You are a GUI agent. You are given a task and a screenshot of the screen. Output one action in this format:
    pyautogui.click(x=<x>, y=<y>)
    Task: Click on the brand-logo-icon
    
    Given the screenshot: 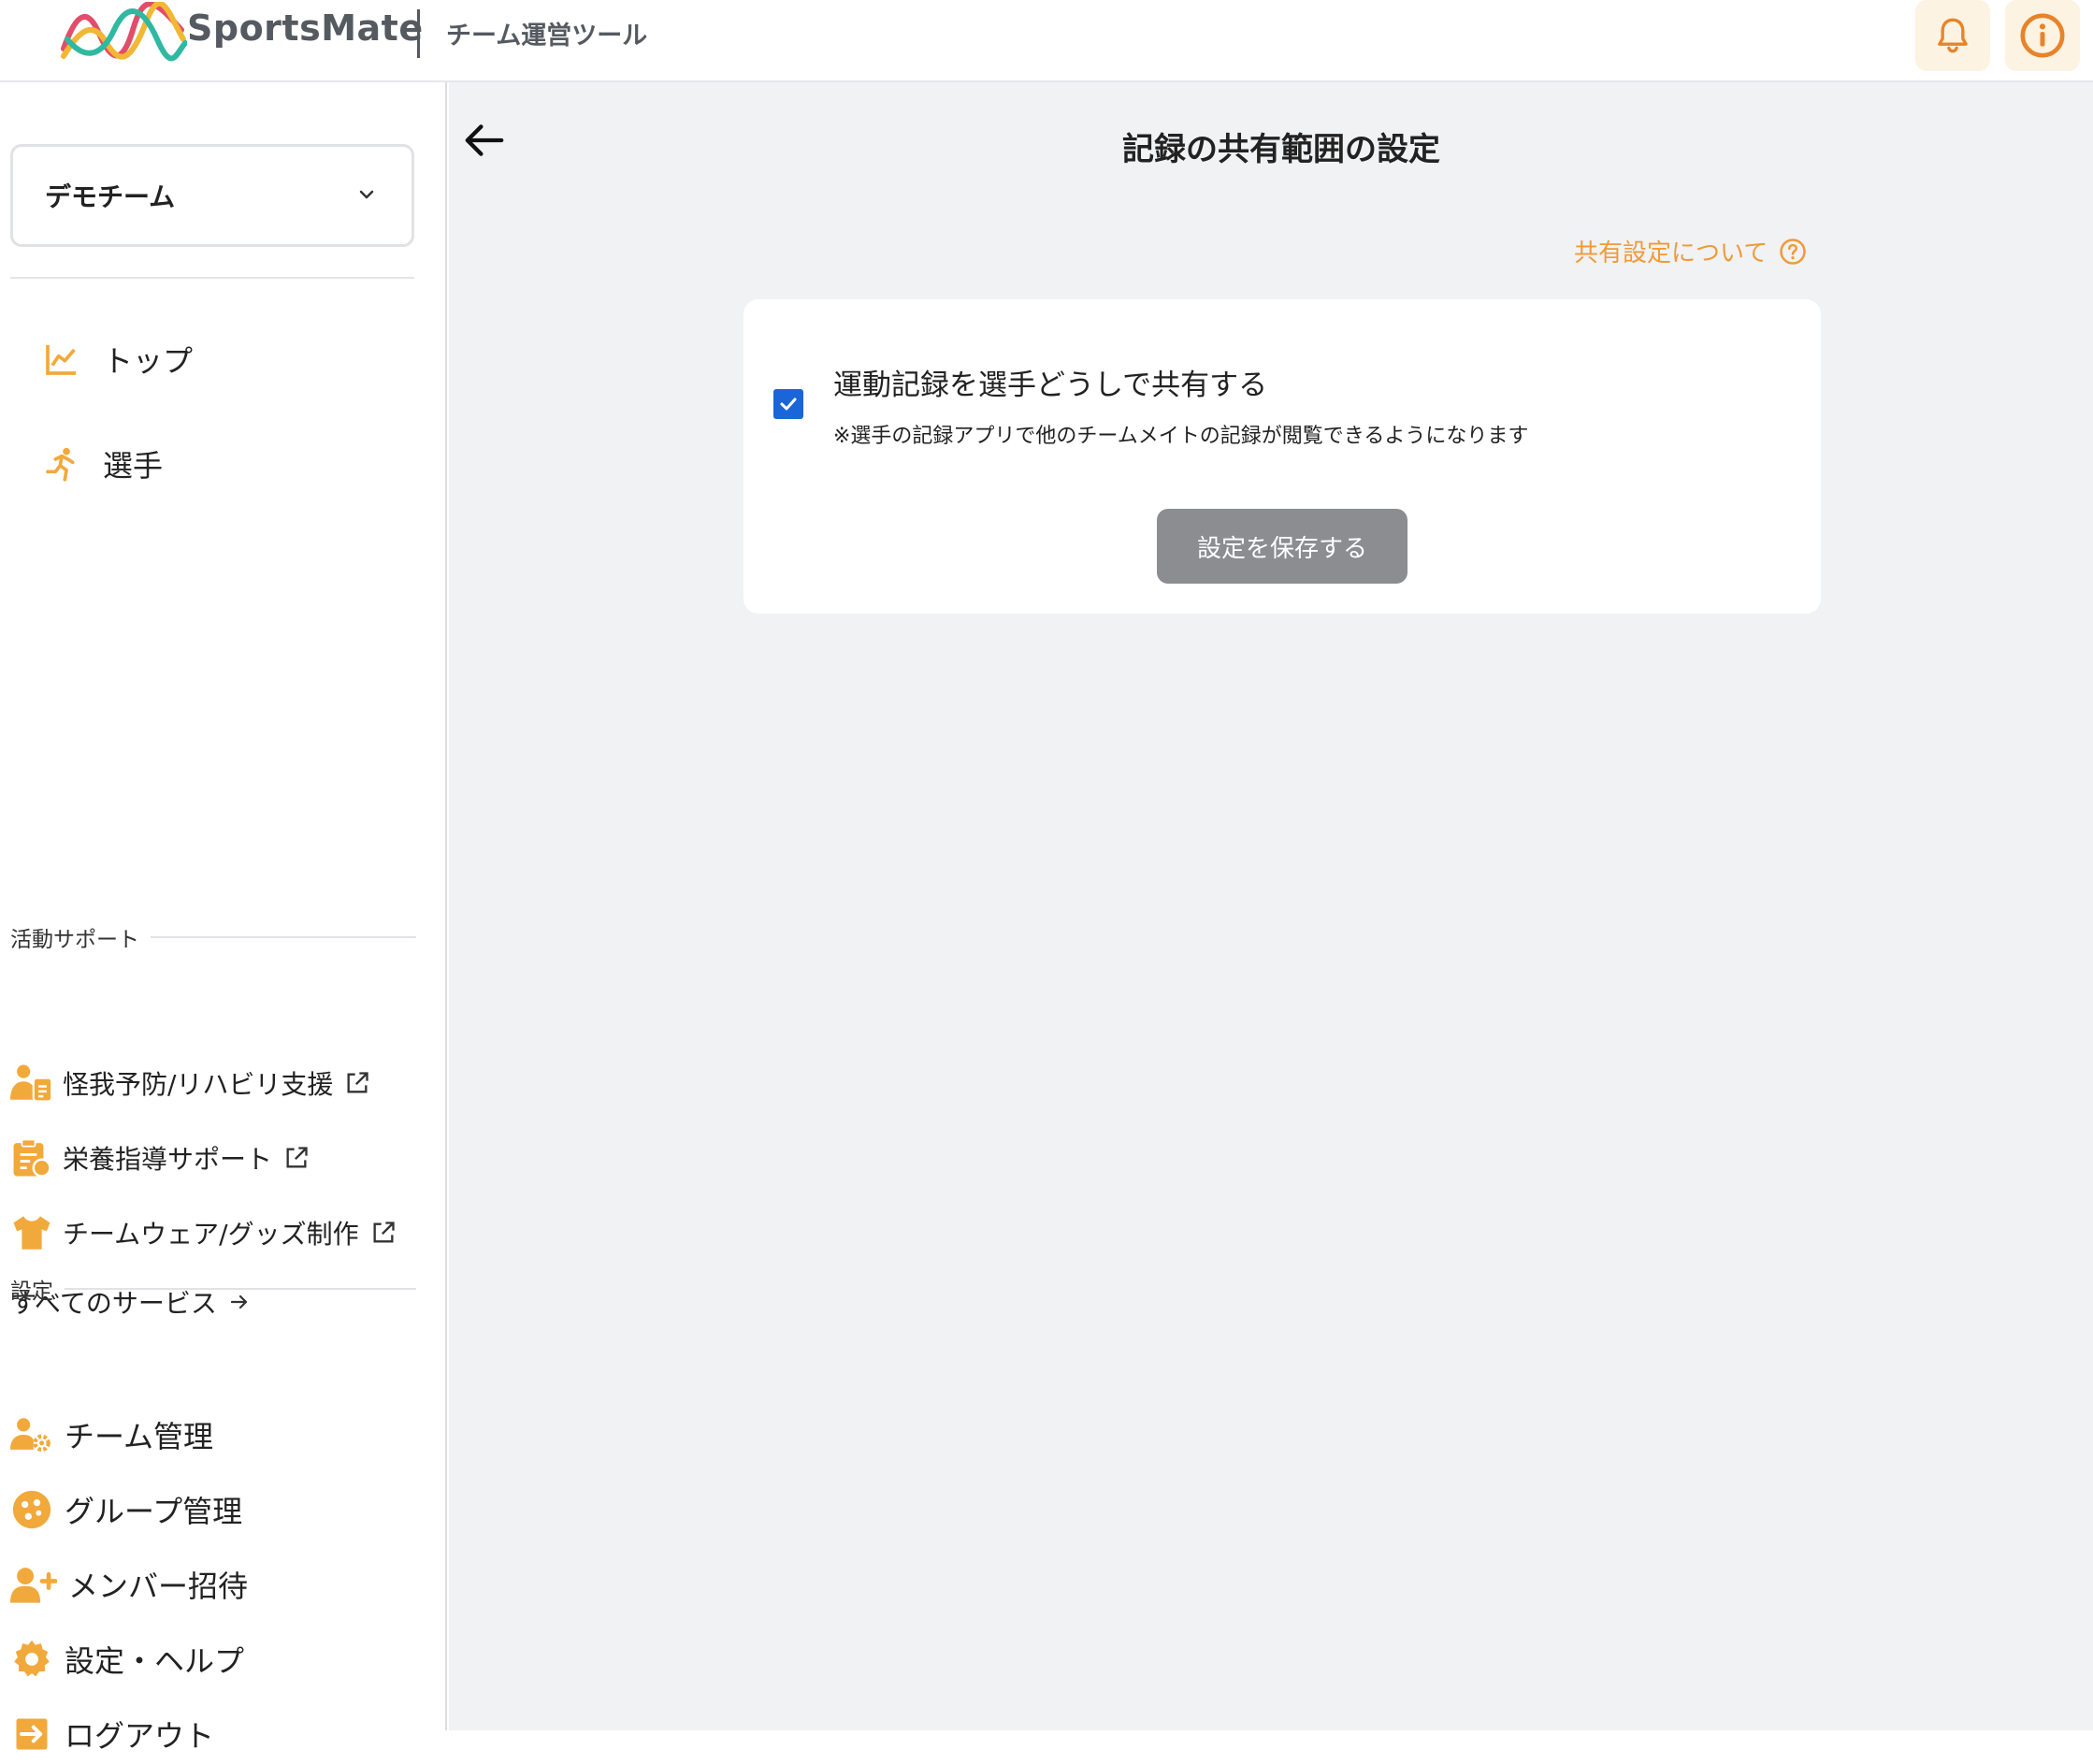 What is the action you would take?
    pyautogui.click(x=124, y=32)
    